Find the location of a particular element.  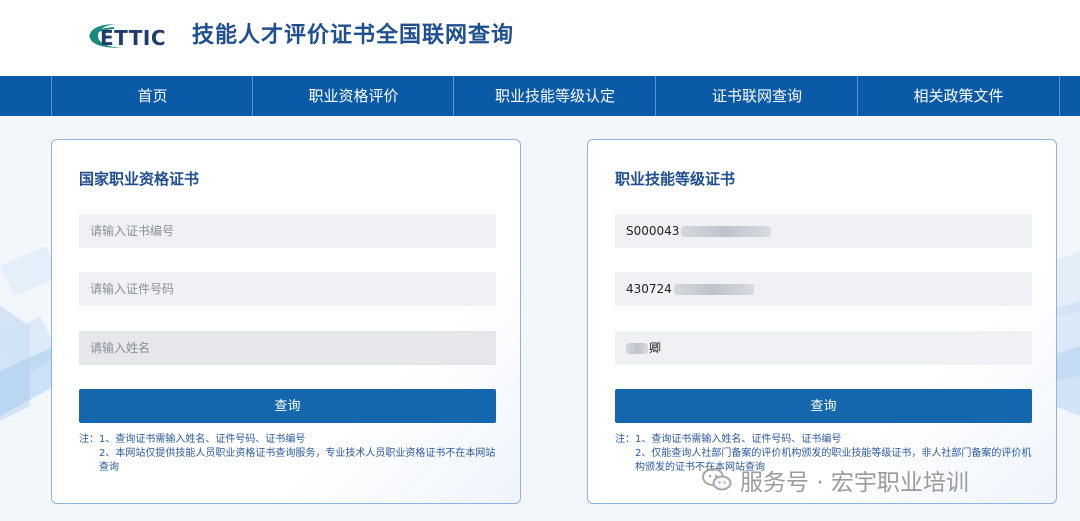

site-title: 技能人才评价证书全国联网查询 is located at coordinates (353, 35).